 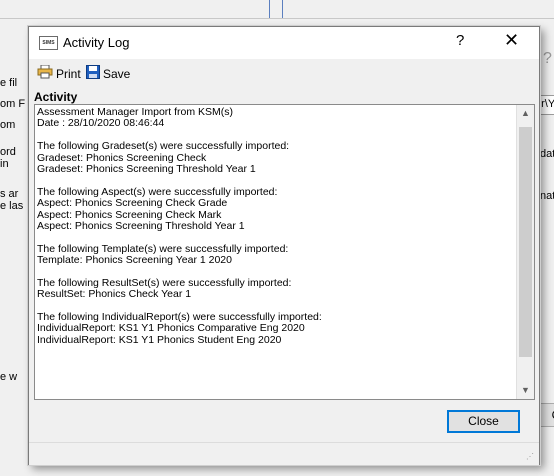 What do you see at coordinates (547, 154) in the screenshot?
I see `background-side-text: data` at bounding box center [547, 154].